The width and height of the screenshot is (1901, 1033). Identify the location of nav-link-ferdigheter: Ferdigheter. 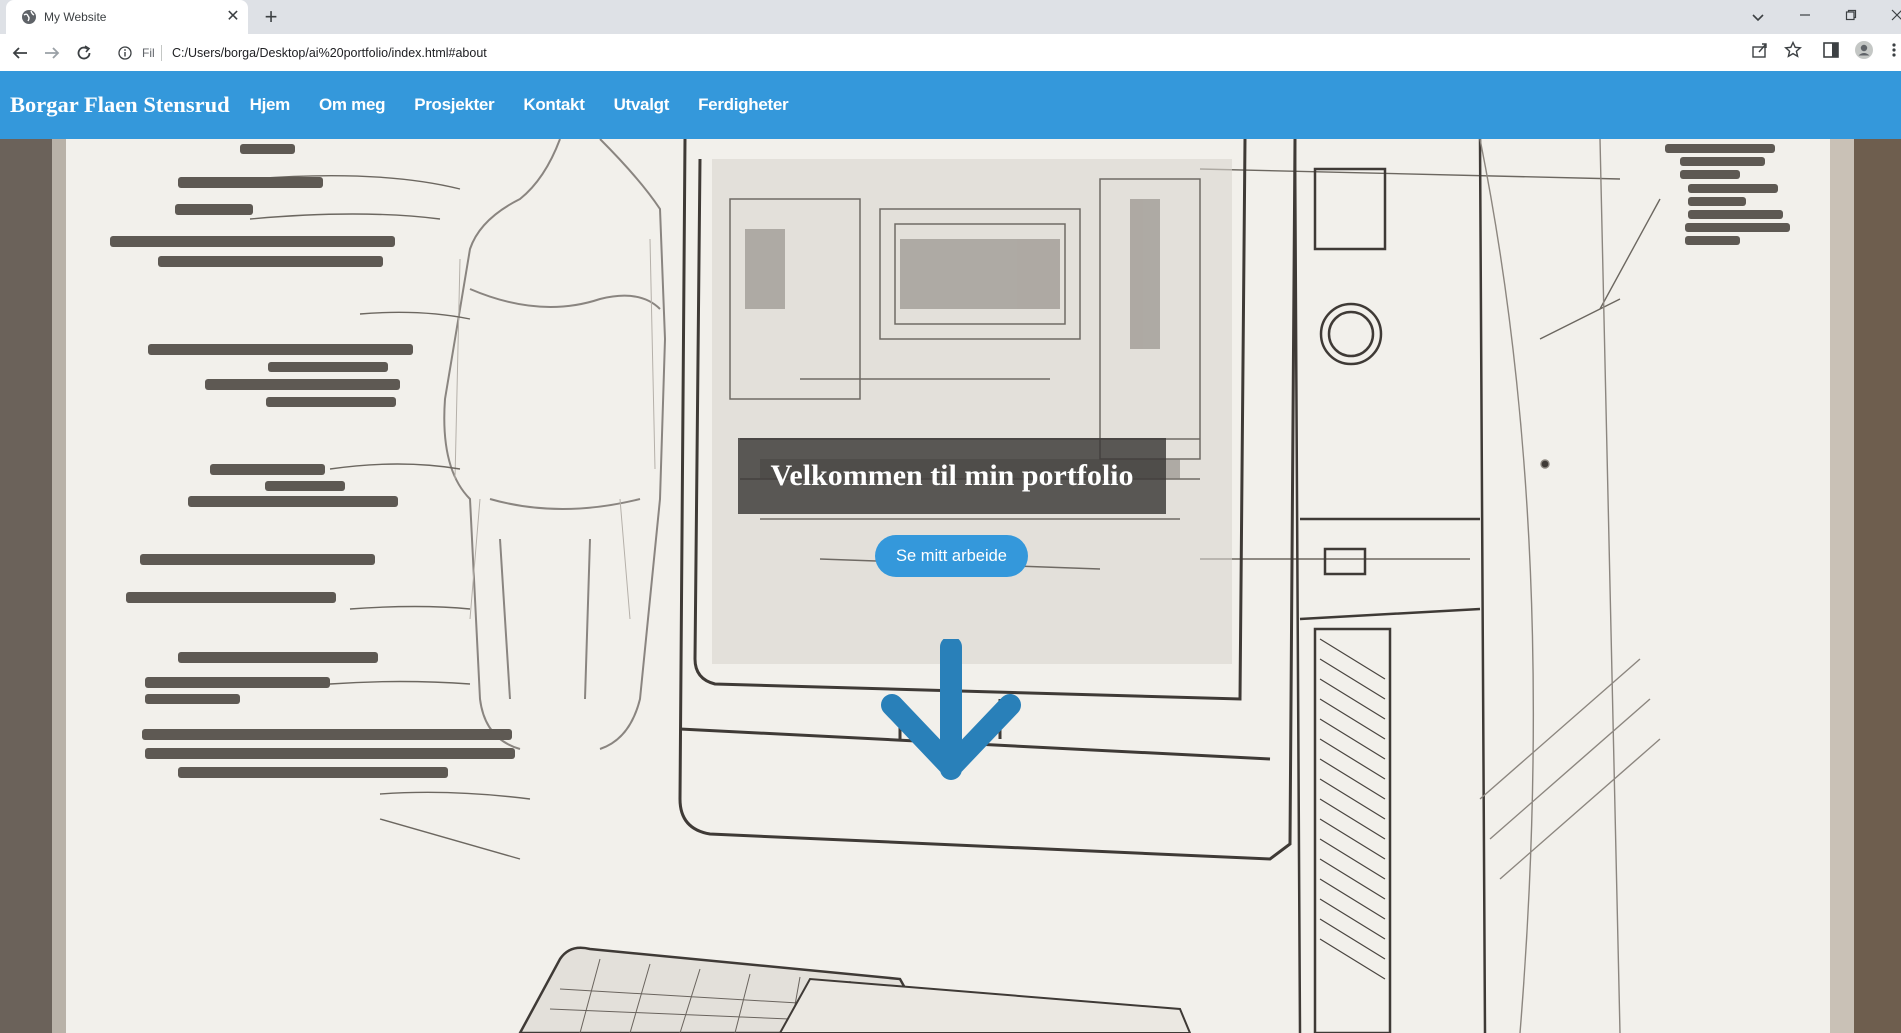
(743, 105).